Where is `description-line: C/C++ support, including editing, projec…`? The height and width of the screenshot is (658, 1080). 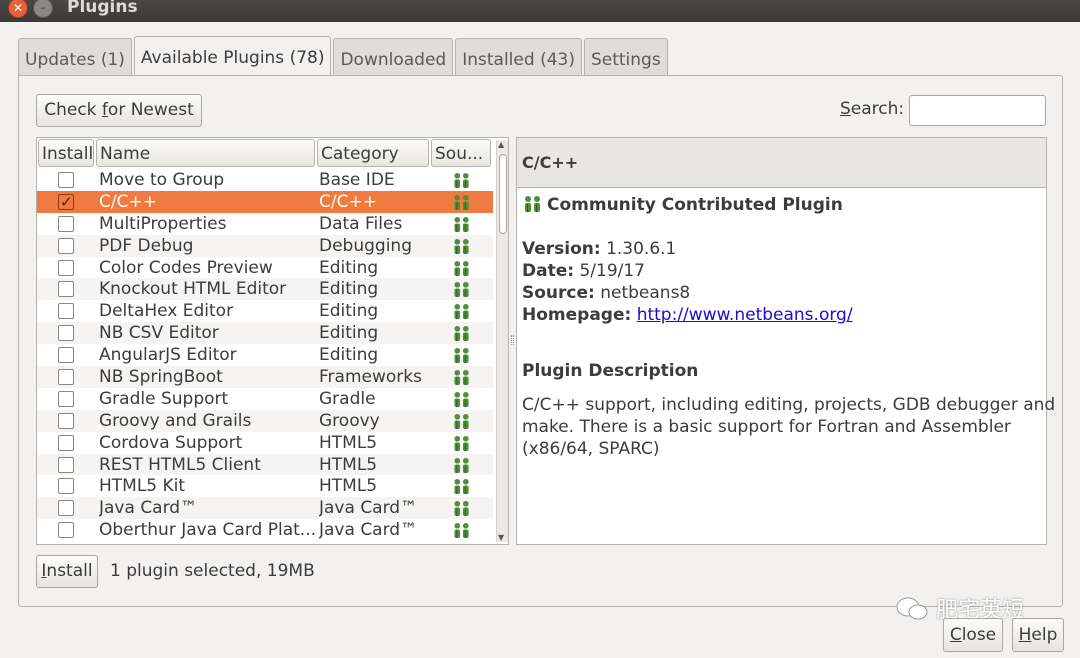
description-line: C/C++ support, including editing, projec… is located at coordinates (789, 405).